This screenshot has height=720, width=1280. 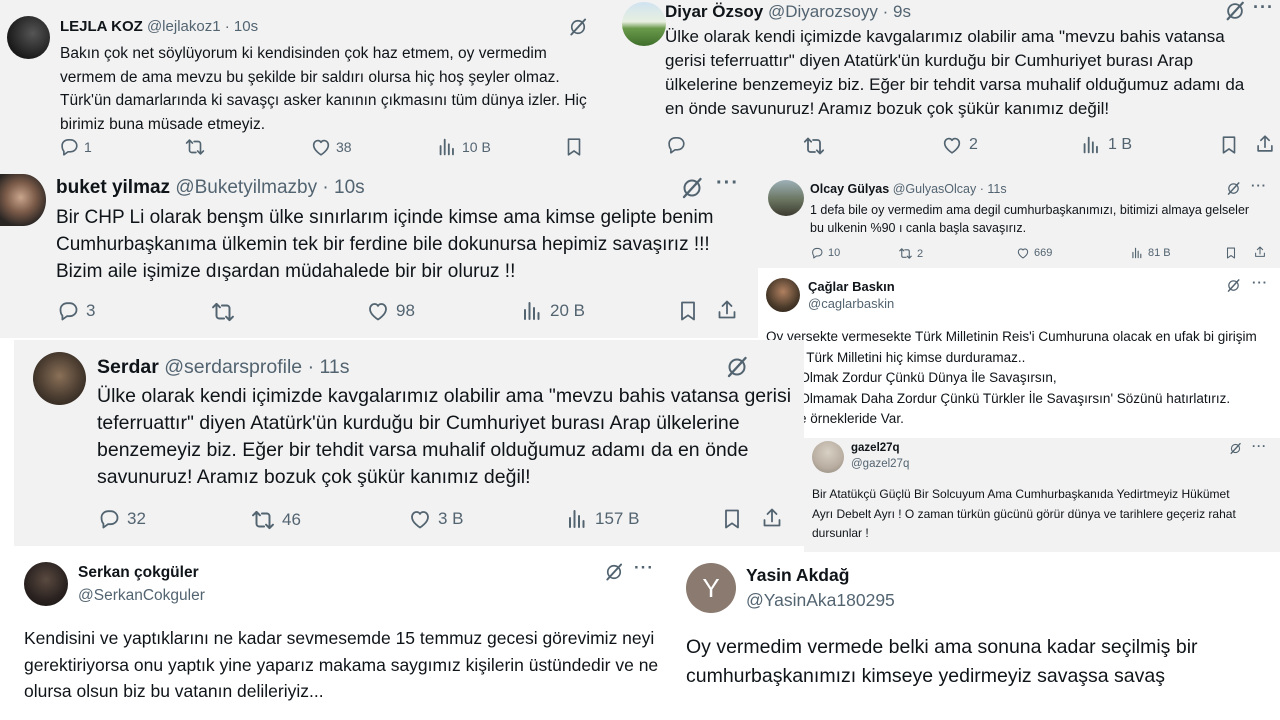 I want to click on author-name: Serdar, so click(x=128, y=367).